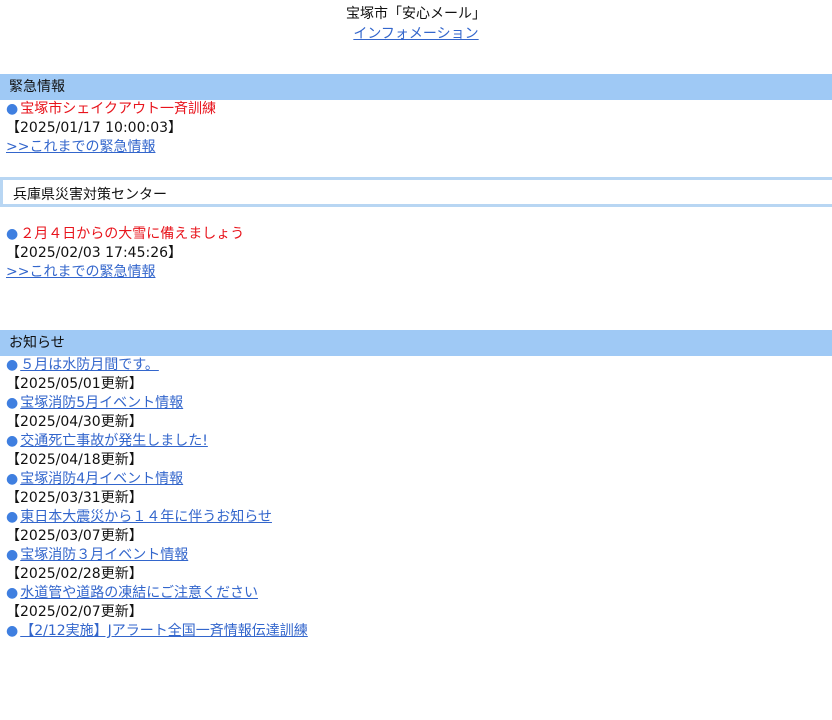 The image size is (832, 720). What do you see at coordinates (416, 87) in the screenshot?
I see `emergency-section-header: 緊急情報` at bounding box center [416, 87].